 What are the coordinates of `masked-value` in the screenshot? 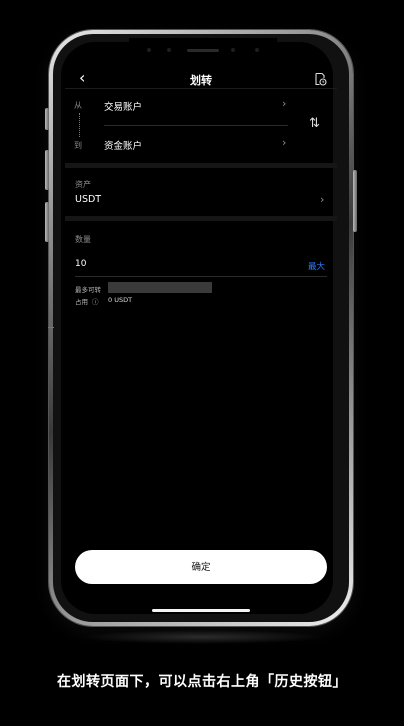 It's located at (160, 287).